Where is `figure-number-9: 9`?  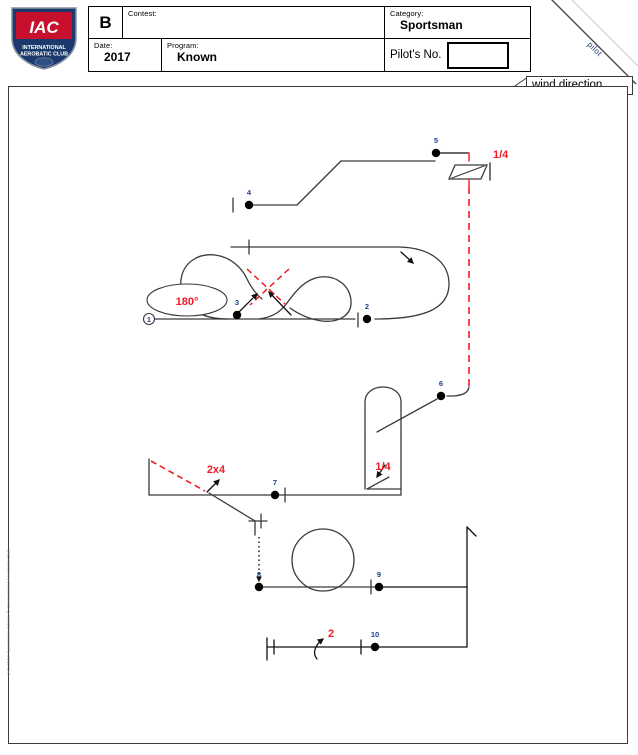
figure-number-9: 9 is located at coordinates (379, 574).